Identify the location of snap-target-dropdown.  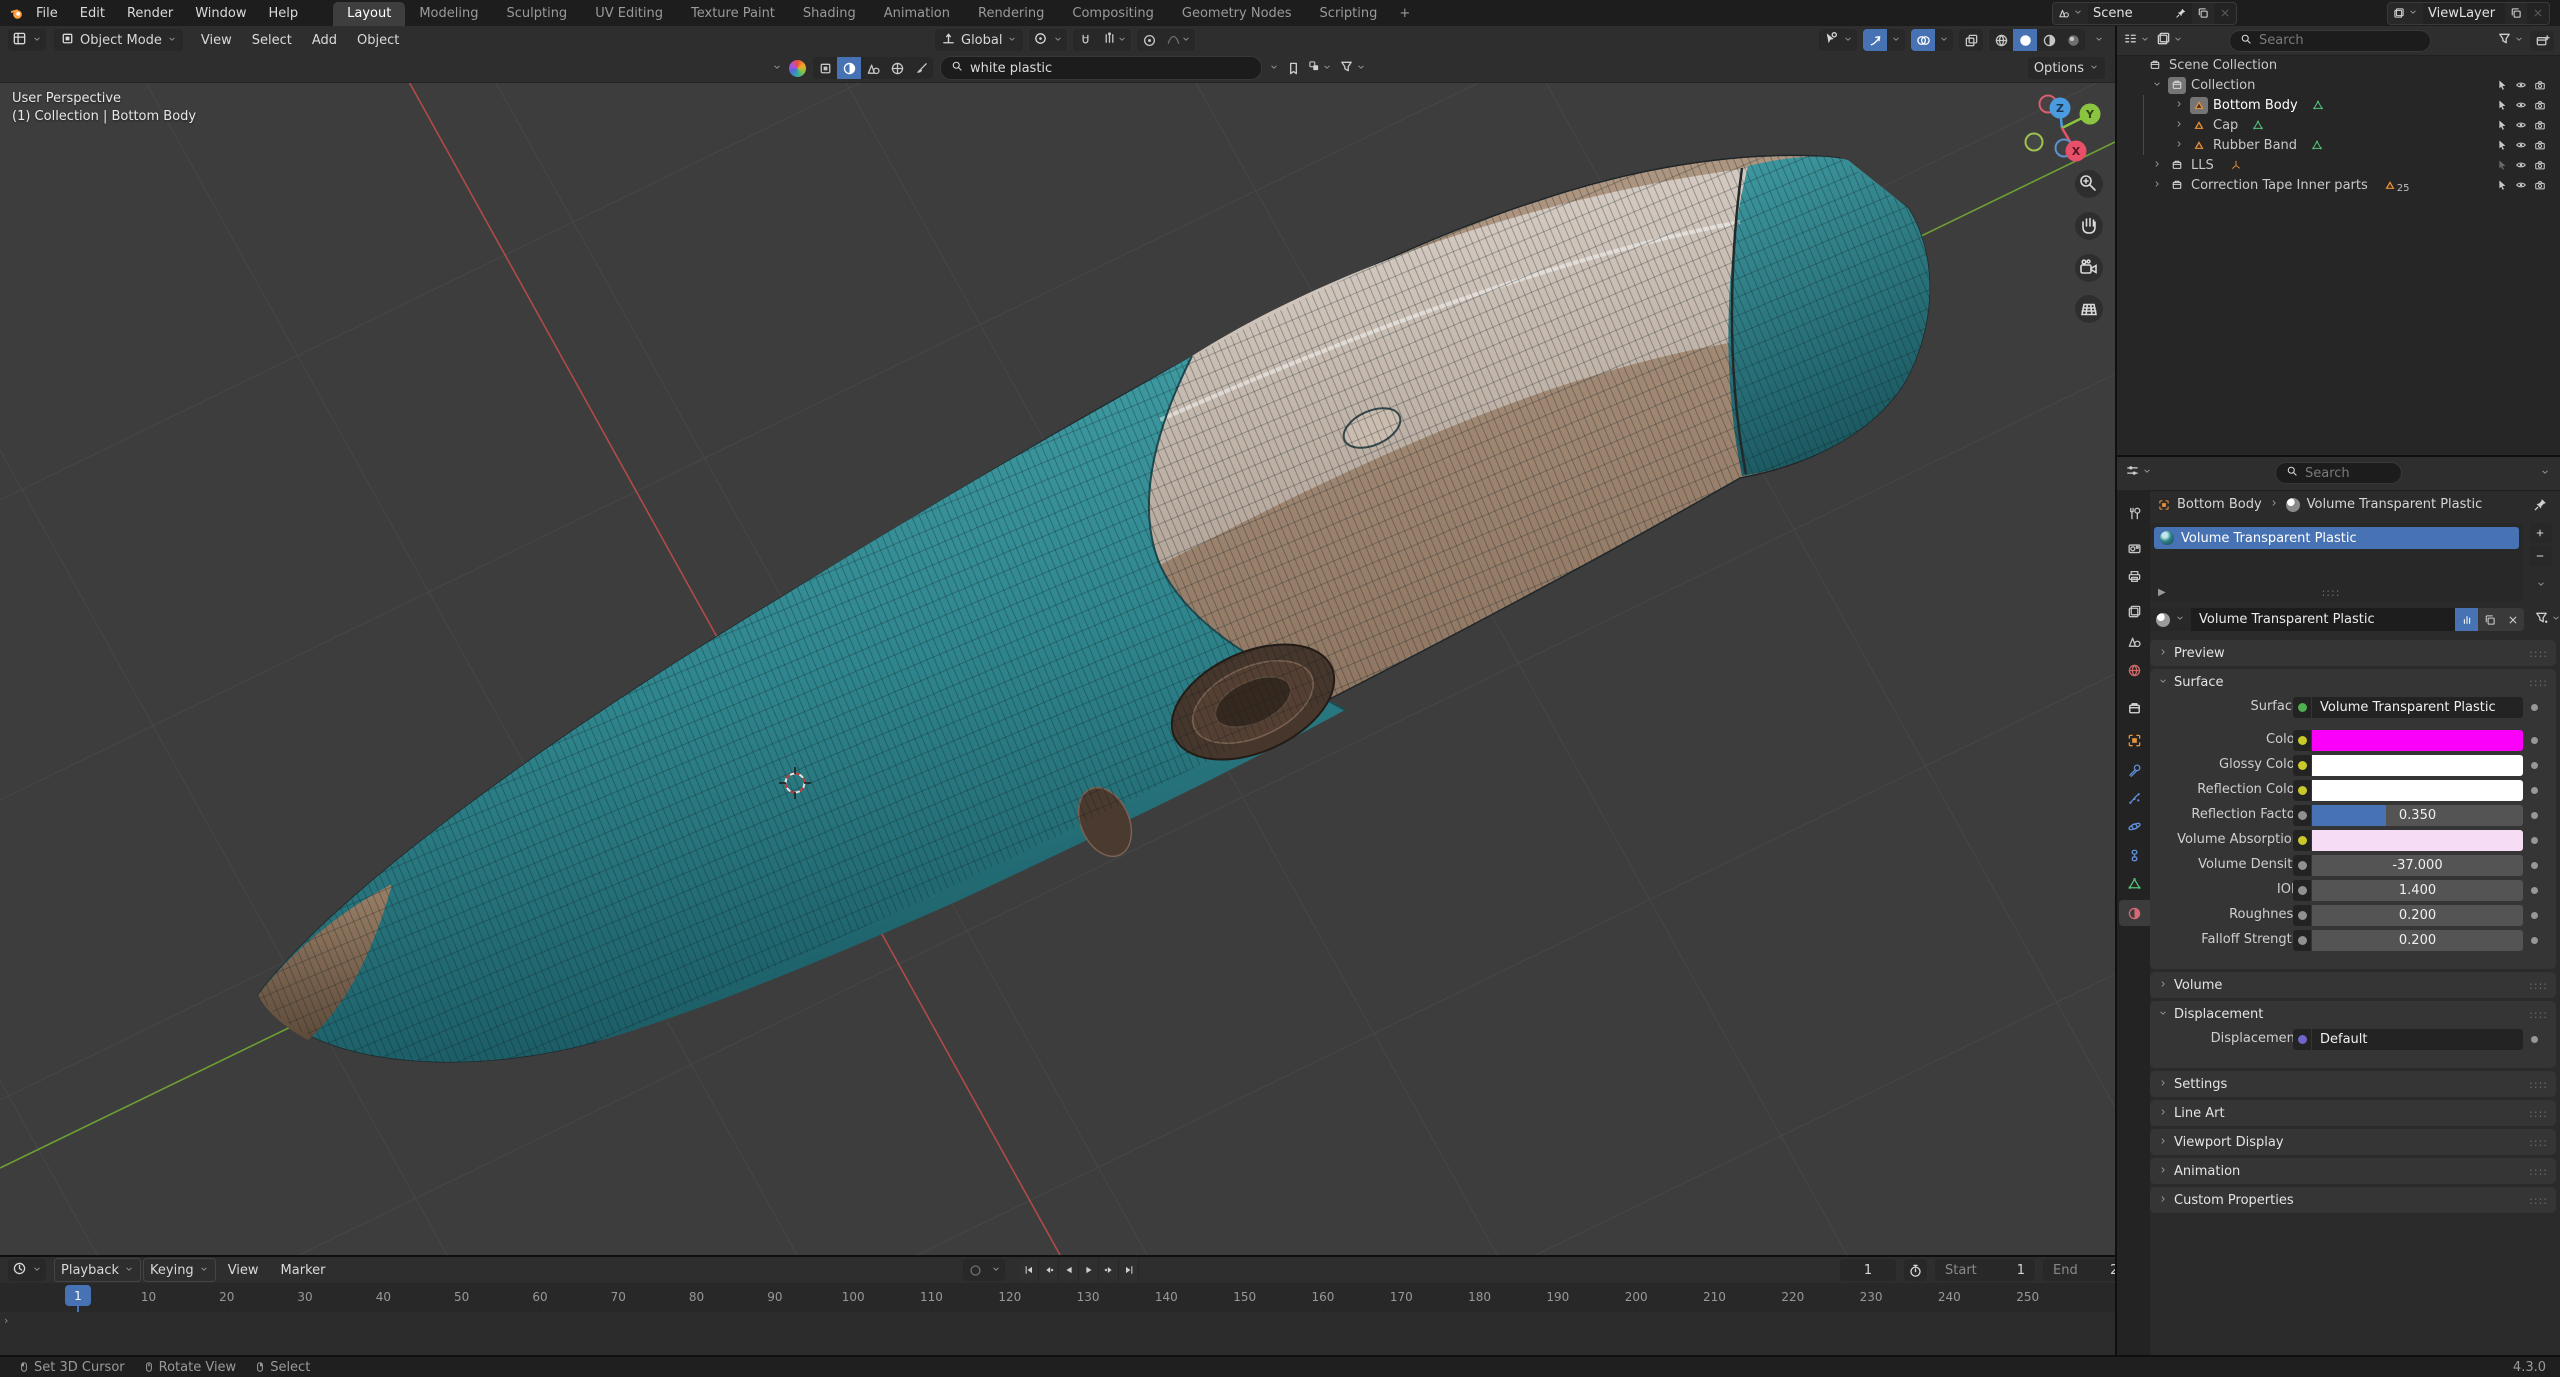
(1114, 40).